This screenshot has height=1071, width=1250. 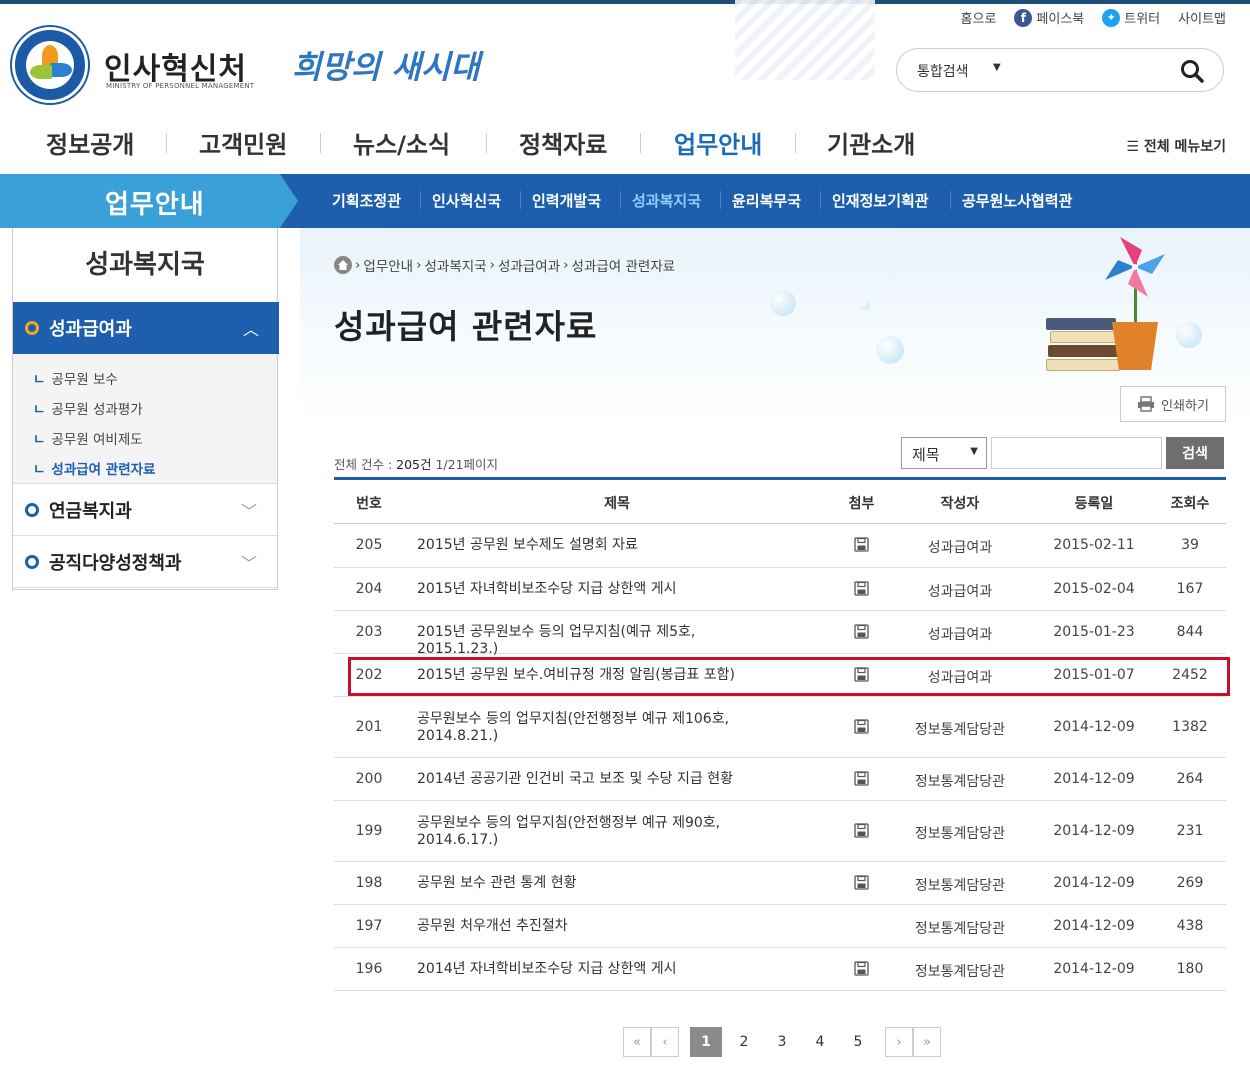 I want to click on column-header-views: 조회수, so click(x=1190, y=504).